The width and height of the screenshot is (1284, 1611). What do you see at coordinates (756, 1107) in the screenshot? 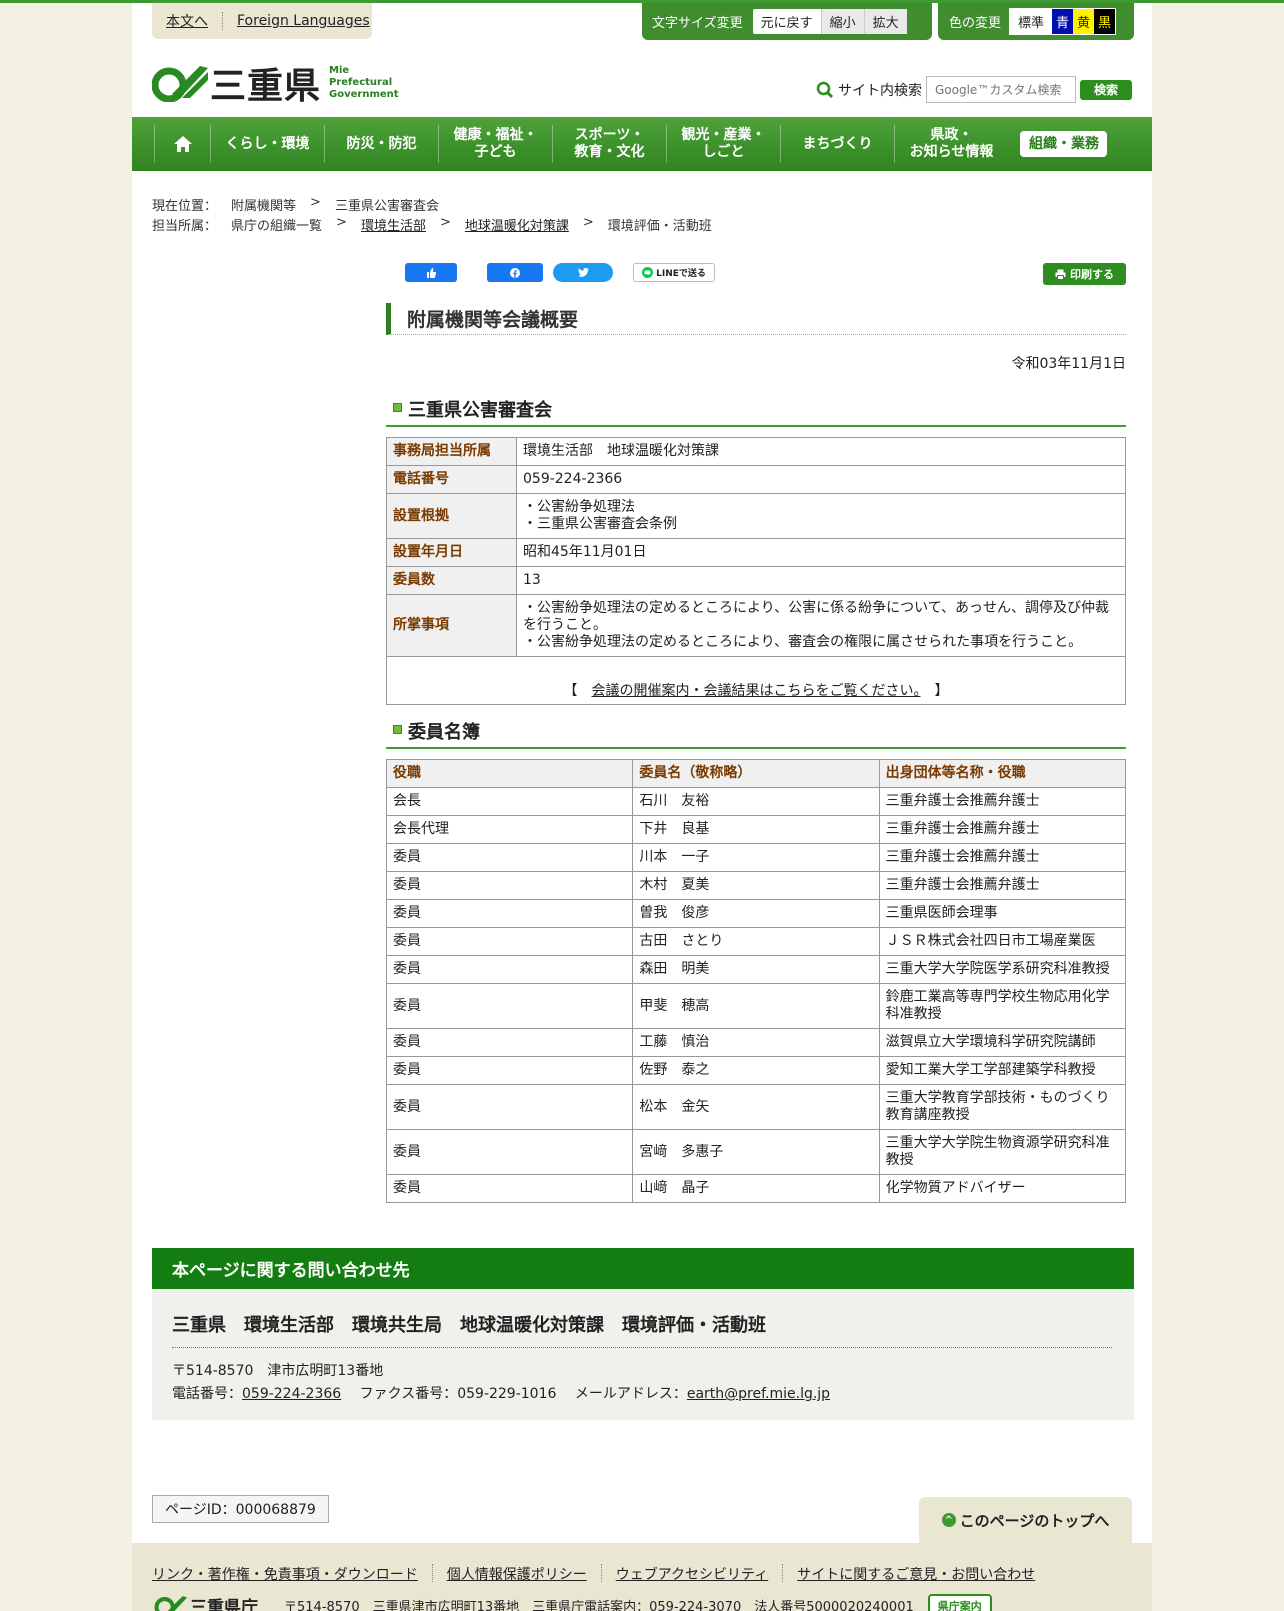
I see `table-row: 委員 松本 金矢 三重大学教育学部技術・ものづくり教育講座教授` at bounding box center [756, 1107].